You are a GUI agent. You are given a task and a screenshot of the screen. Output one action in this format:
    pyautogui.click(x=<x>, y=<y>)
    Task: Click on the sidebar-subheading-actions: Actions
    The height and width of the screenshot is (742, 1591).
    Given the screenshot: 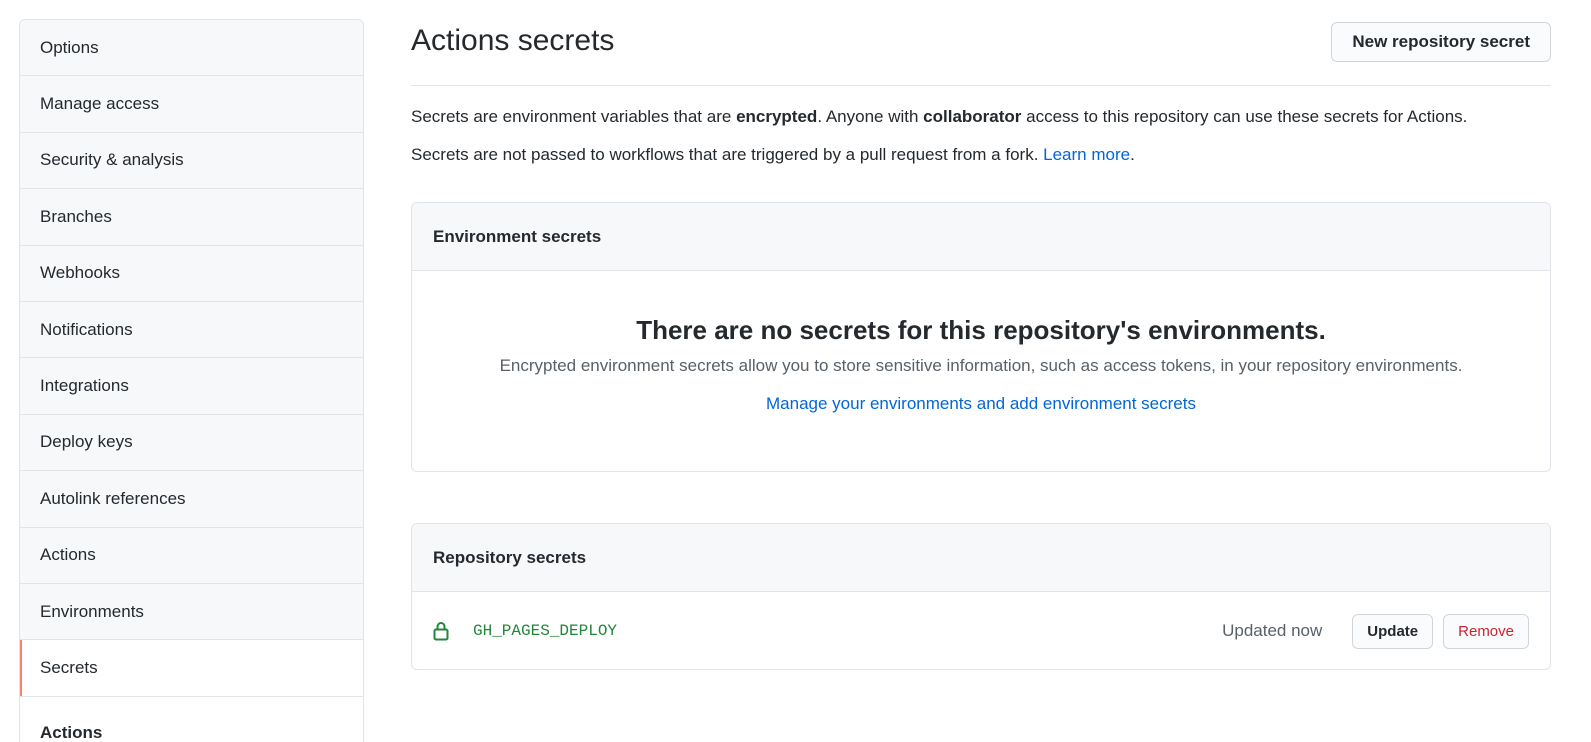 What is the action you would take?
    pyautogui.click(x=191, y=719)
    